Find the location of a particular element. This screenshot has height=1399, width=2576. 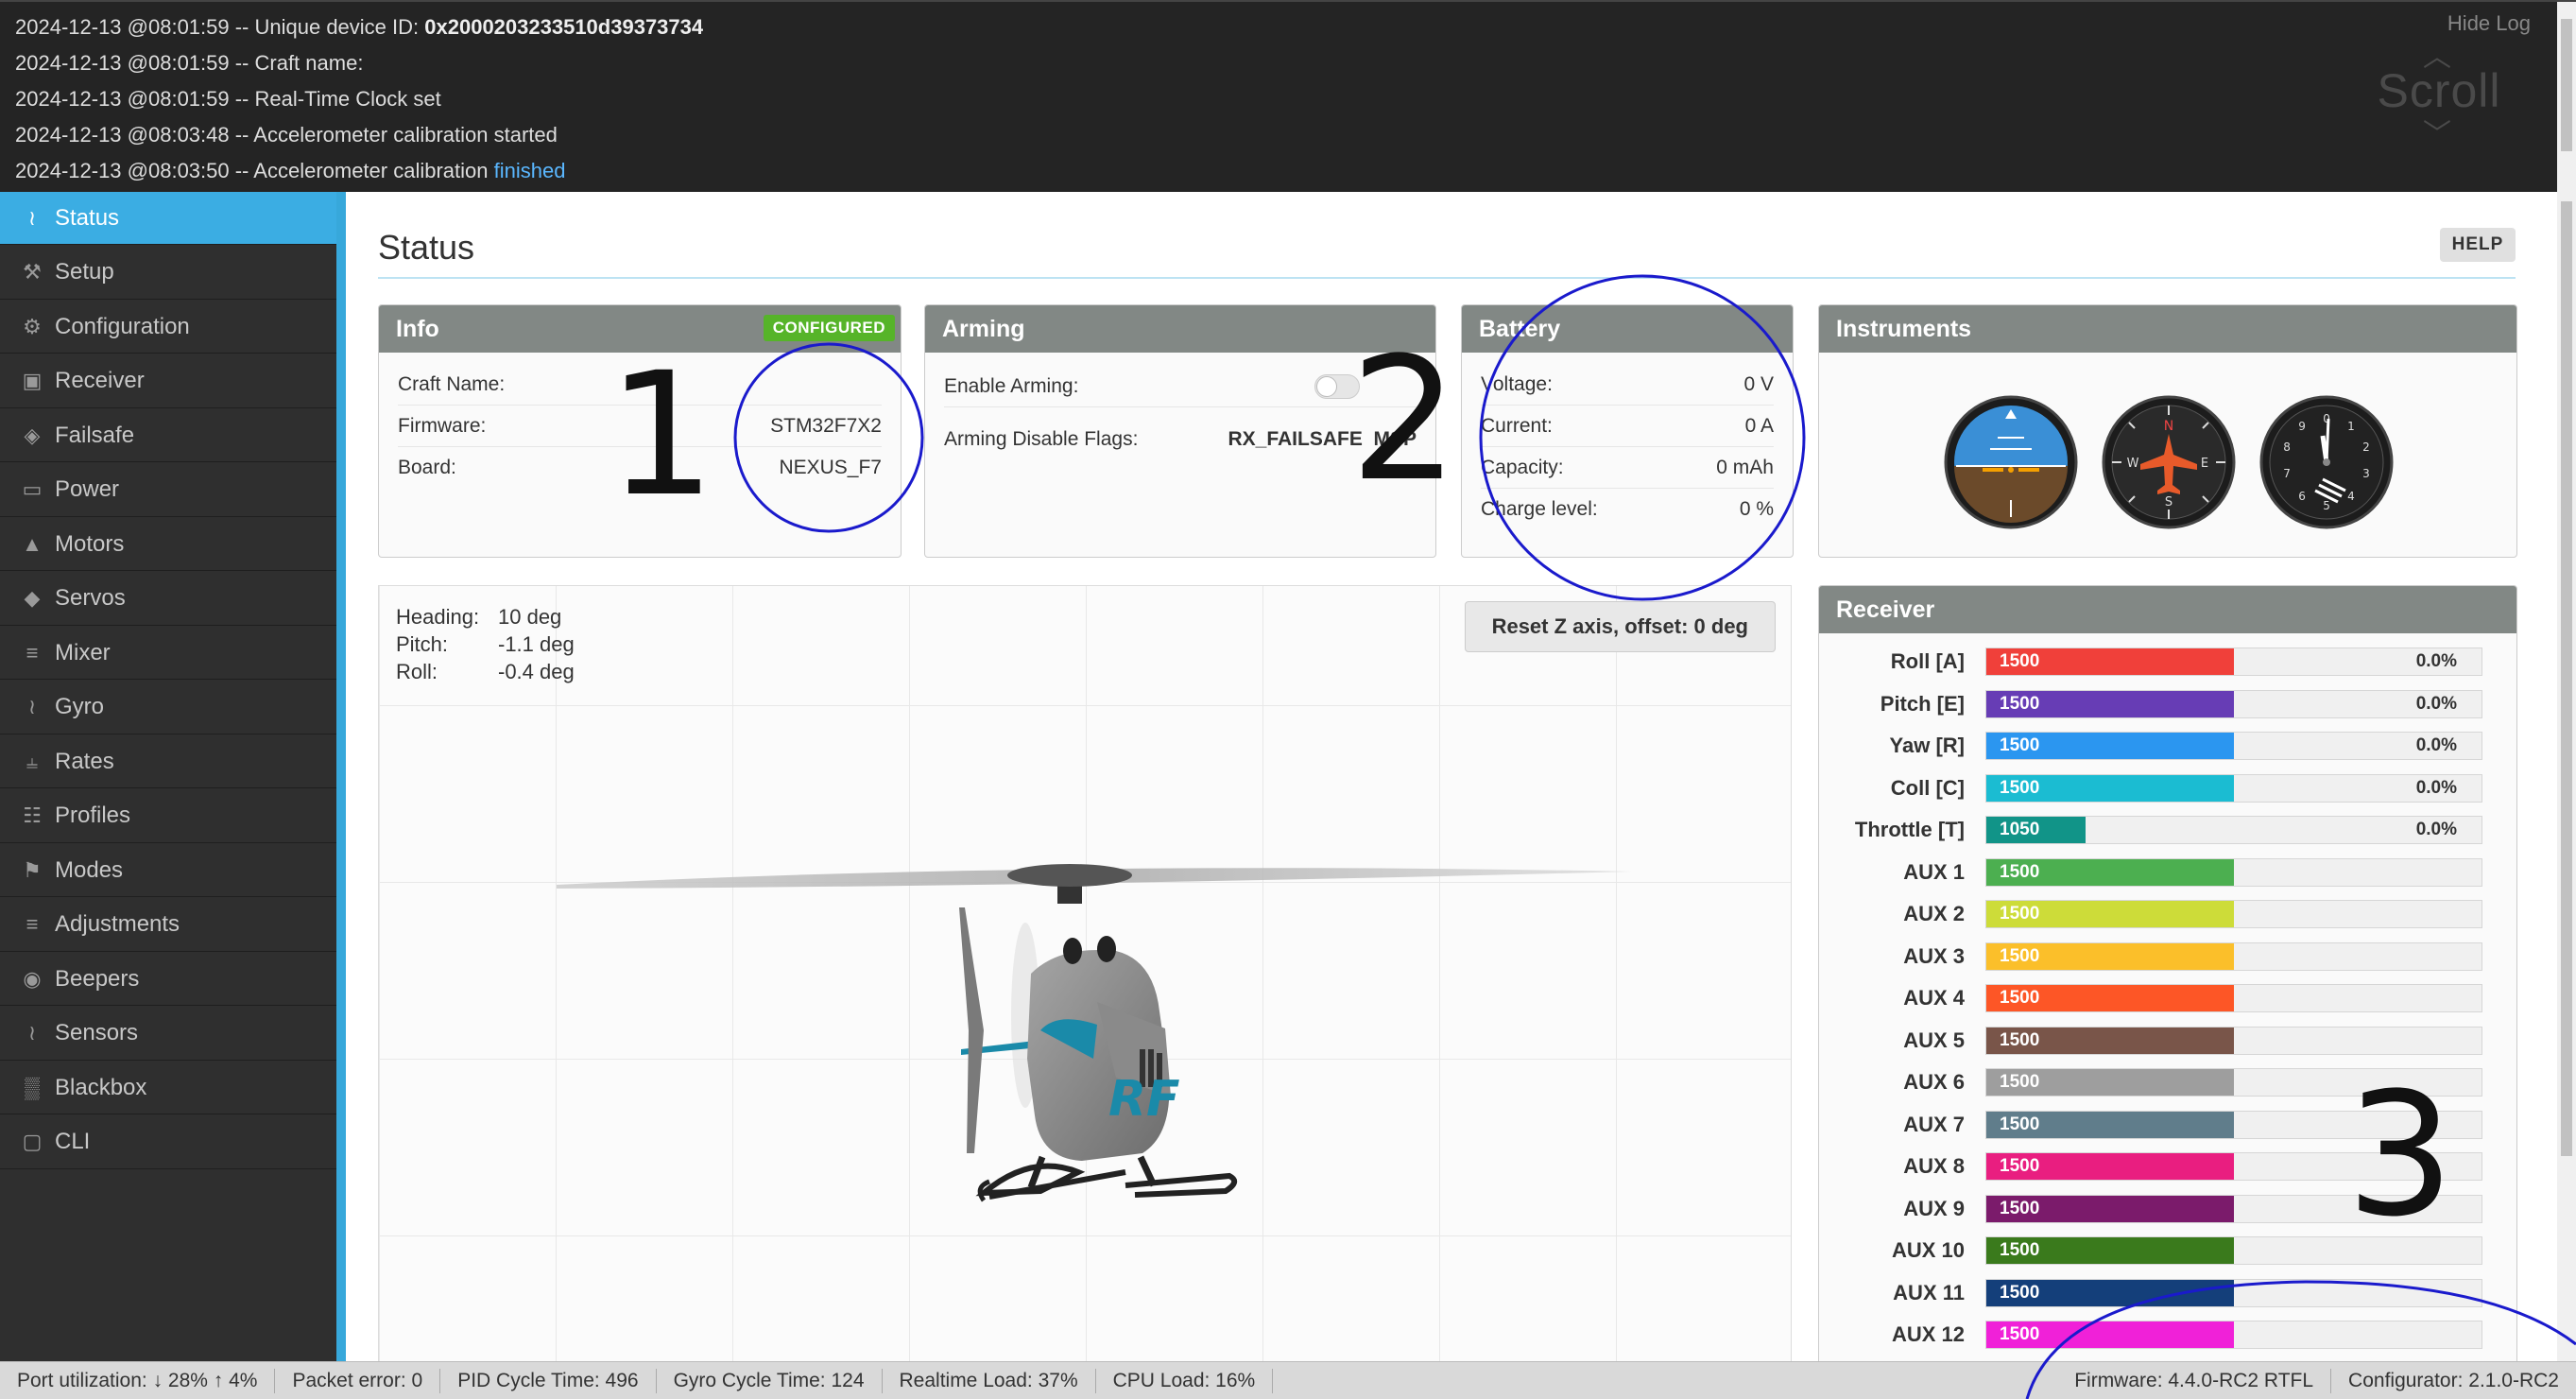

receiver-channel-row: AUX 2 1500 is located at coordinates (2159, 914).